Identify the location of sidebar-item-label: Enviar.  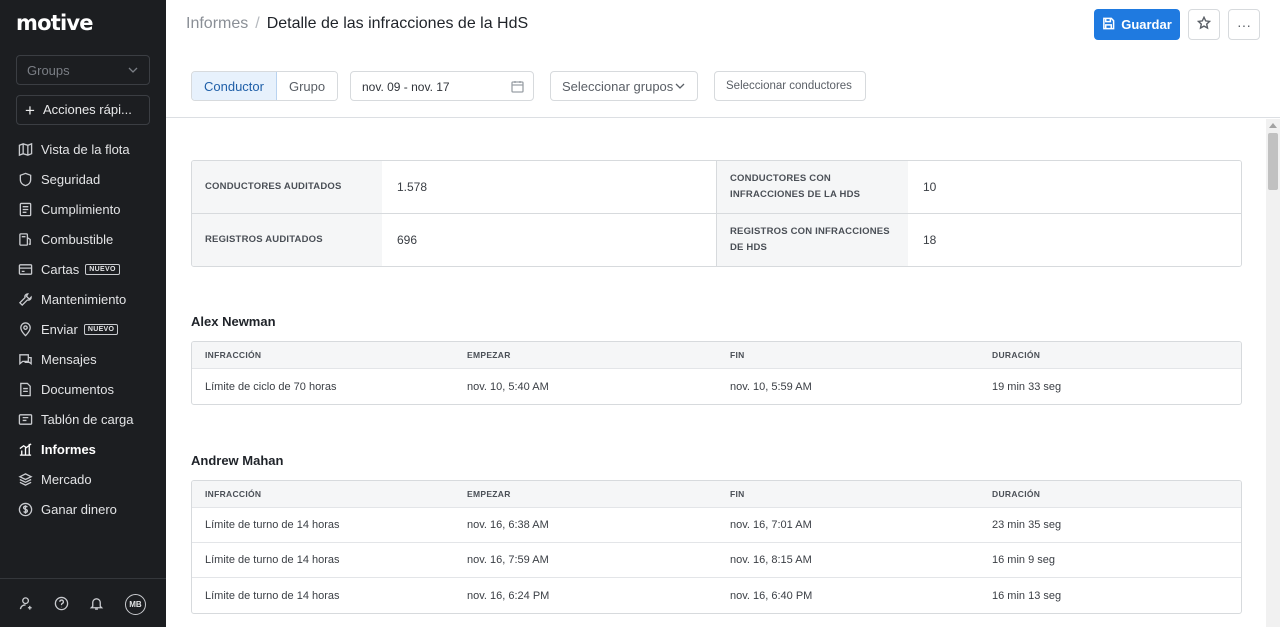
(59, 329).